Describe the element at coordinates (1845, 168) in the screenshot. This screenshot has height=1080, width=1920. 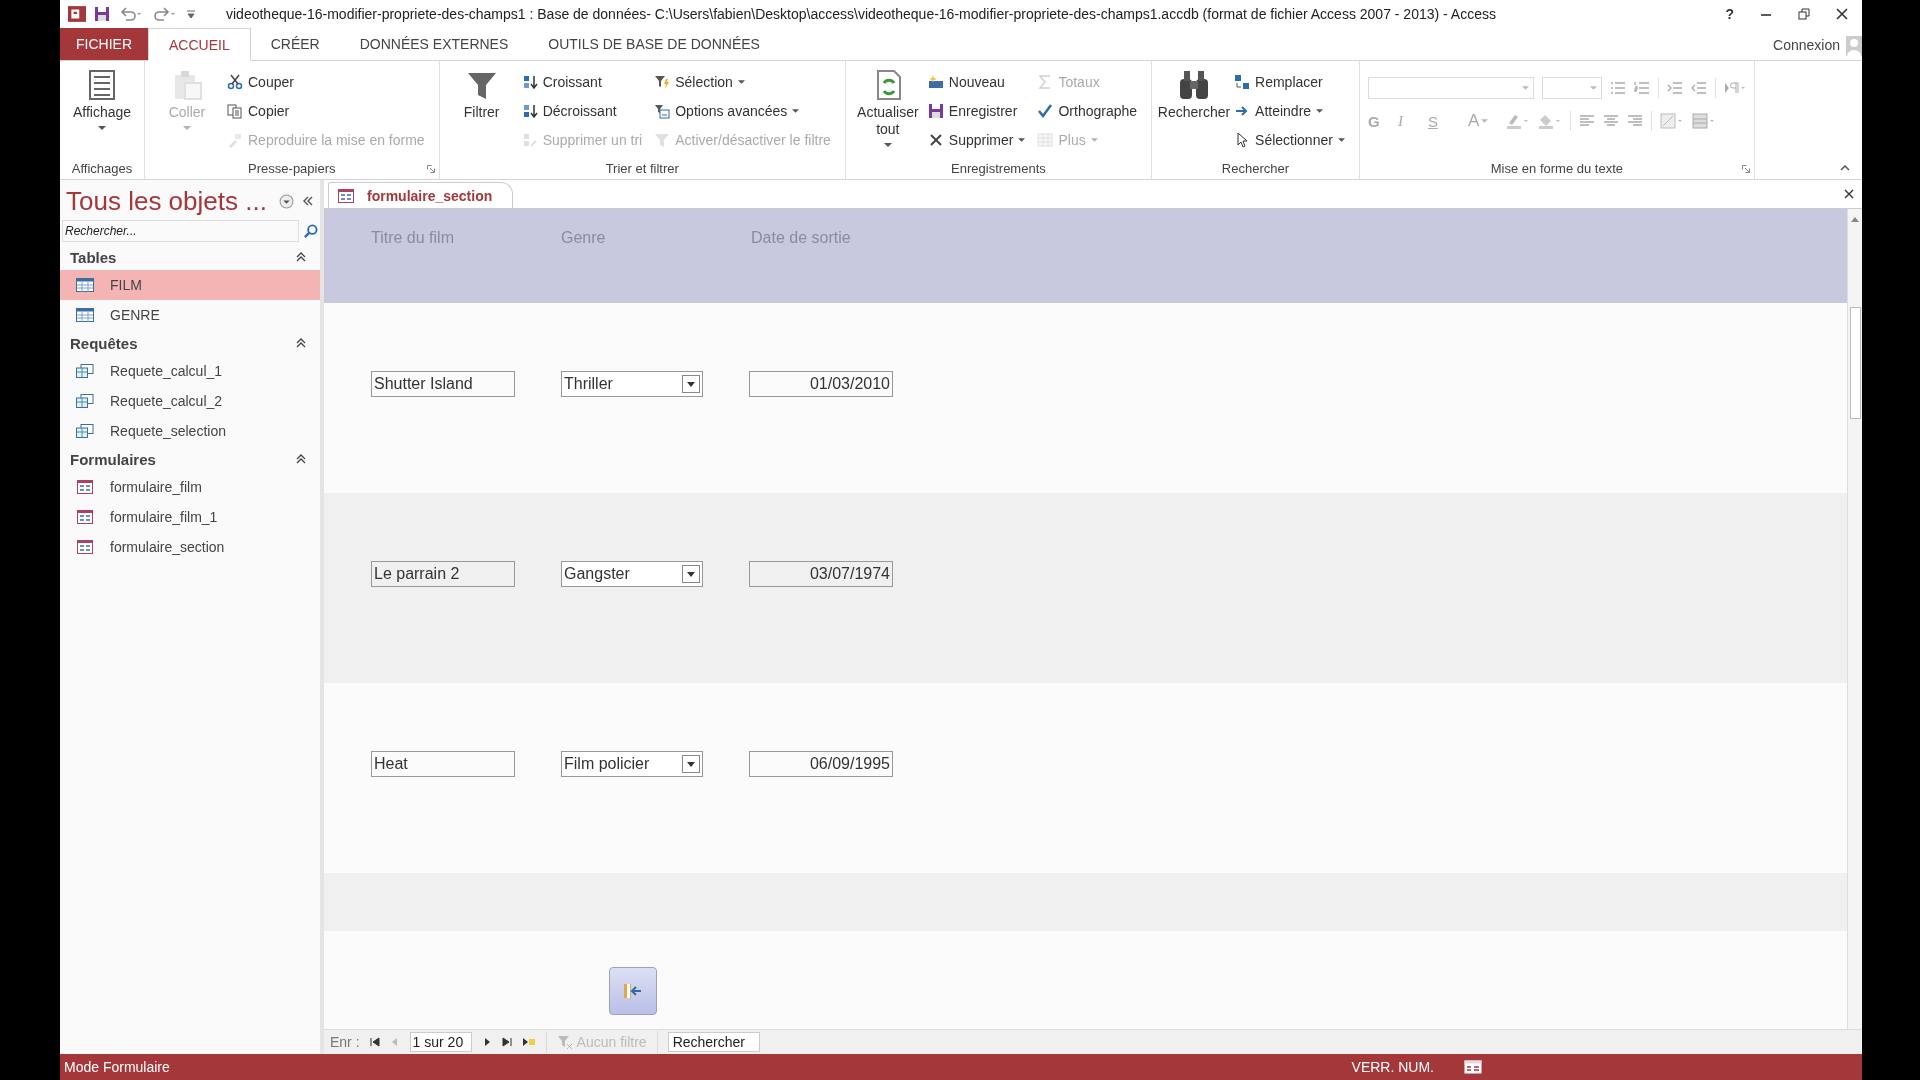
I see `collapse-ribbon-icon` at that location.